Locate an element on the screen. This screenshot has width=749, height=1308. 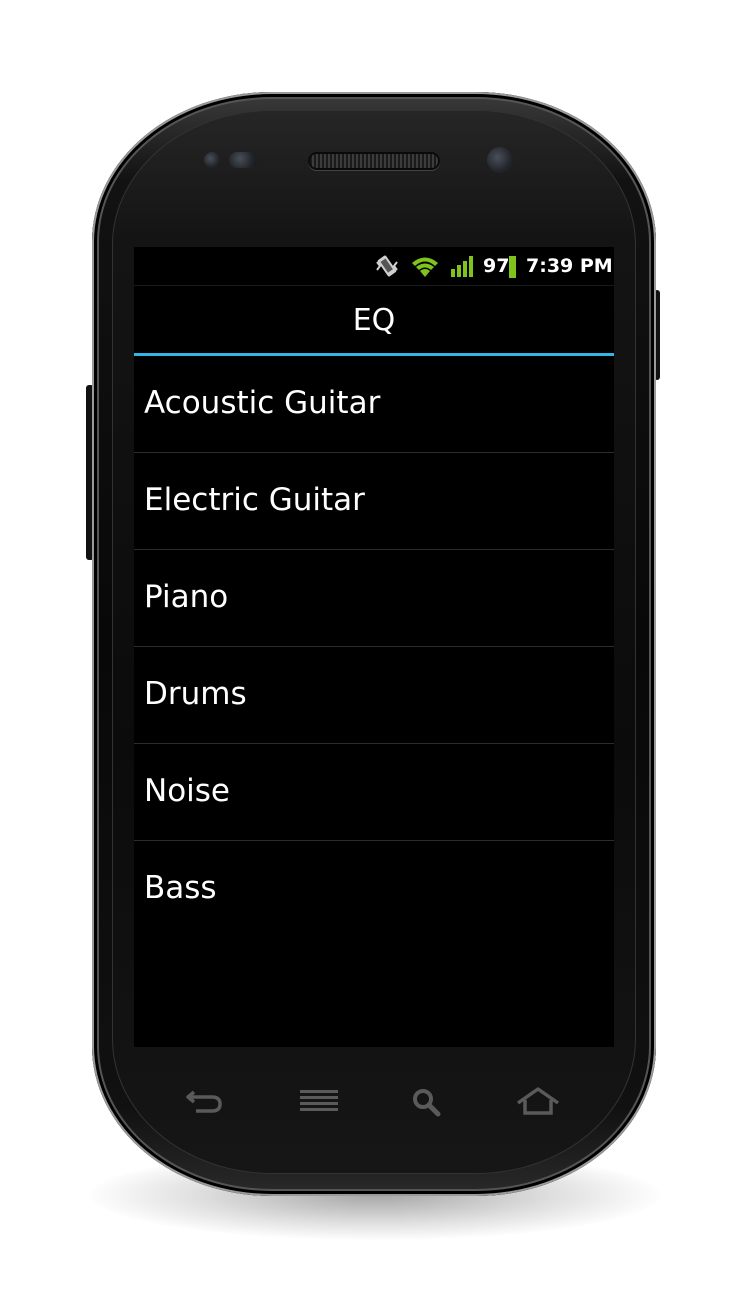
search-icon is located at coordinates (428, 1102).